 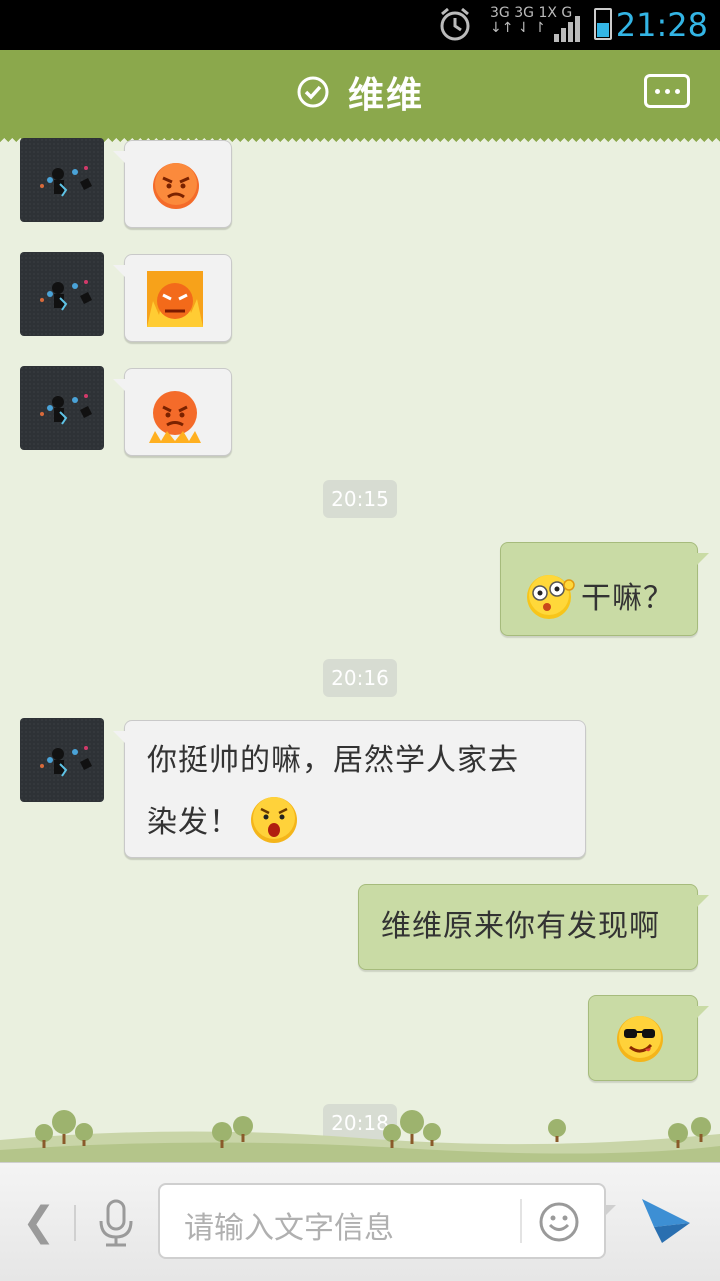 What do you see at coordinates (455, 24) in the screenshot?
I see `alarm-icon` at bounding box center [455, 24].